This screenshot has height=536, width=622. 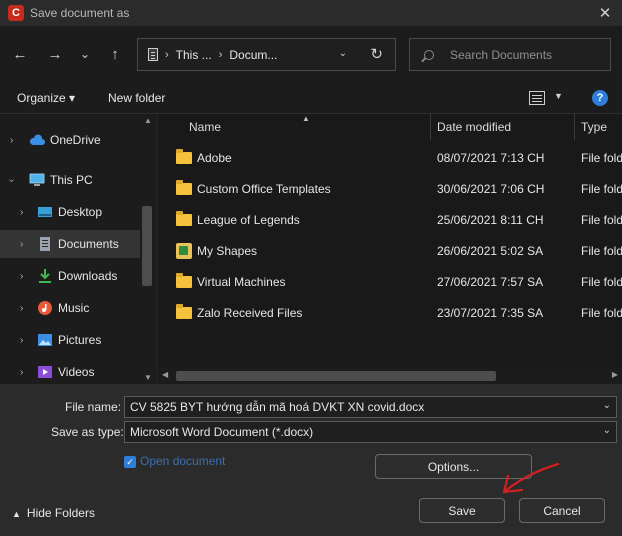 What do you see at coordinates (20, 54) in the screenshot?
I see `back-arrow-icon: ←` at bounding box center [20, 54].